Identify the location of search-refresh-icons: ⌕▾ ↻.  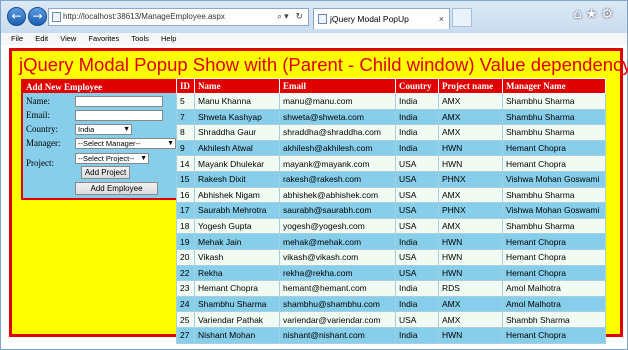
(291, 17).